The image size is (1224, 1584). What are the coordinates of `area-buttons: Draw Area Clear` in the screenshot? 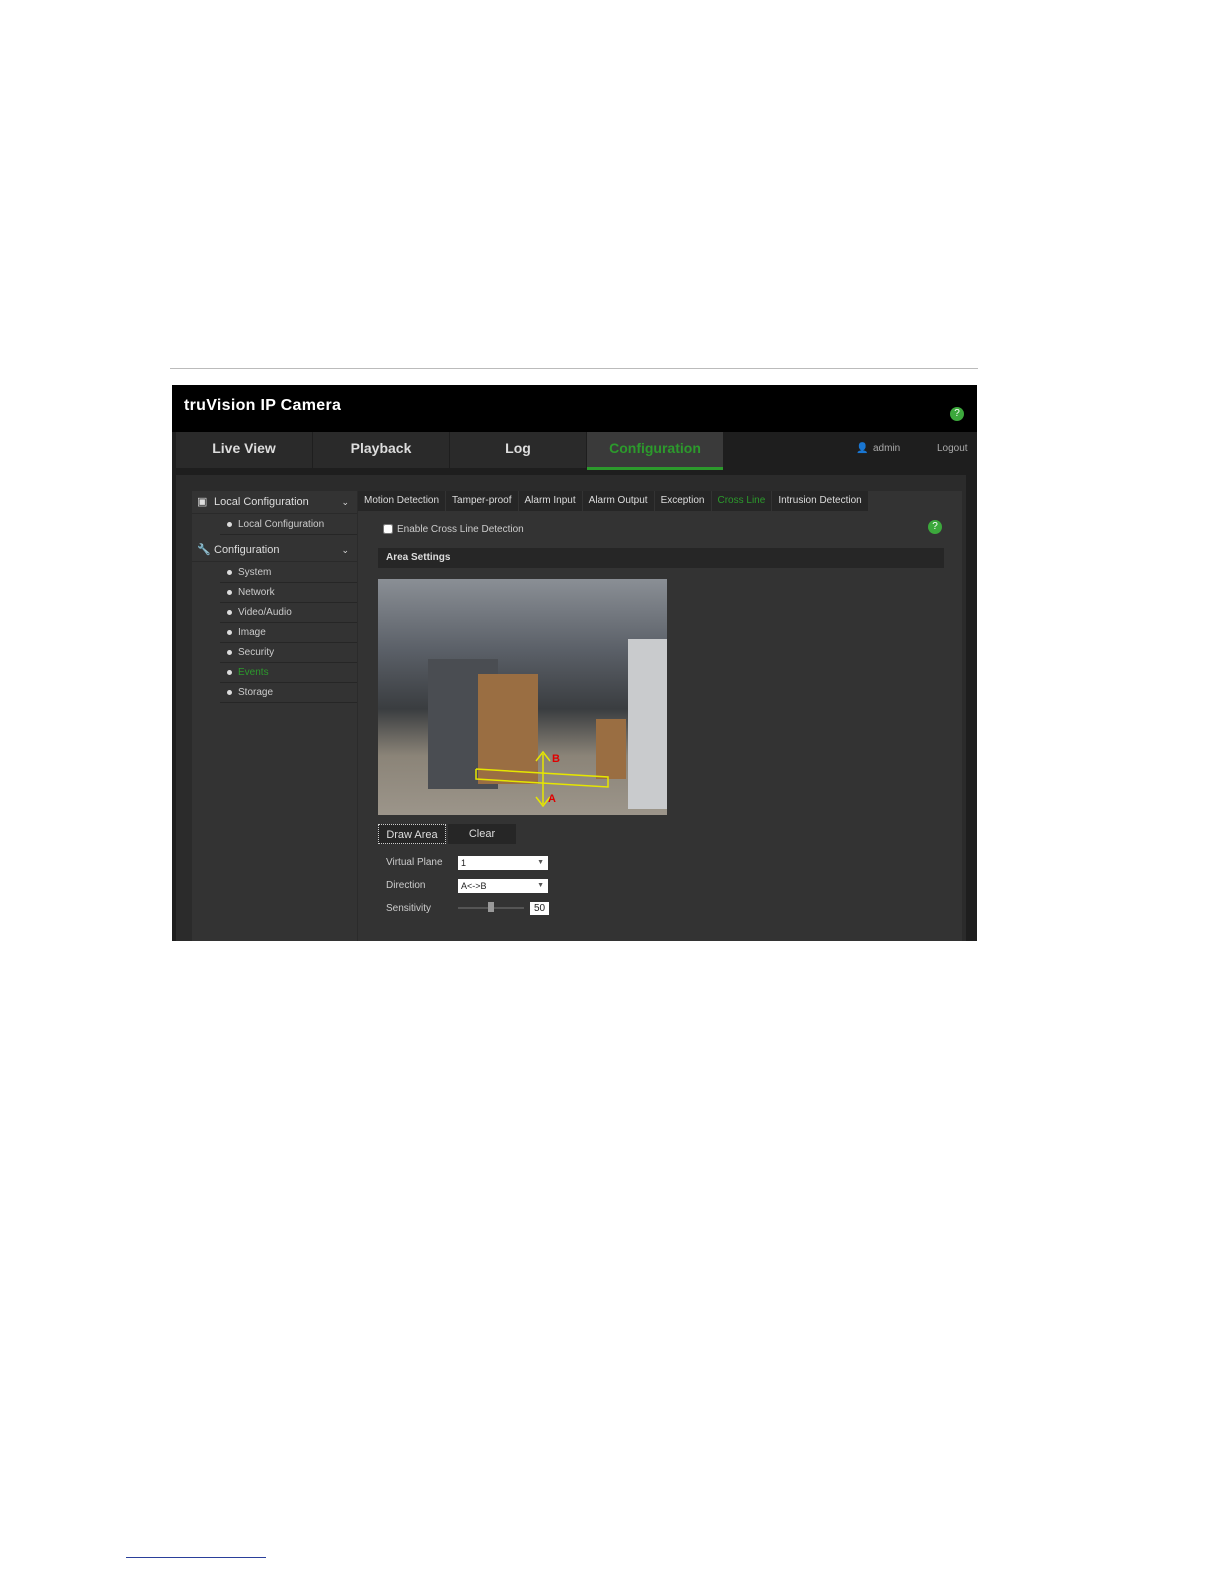 It's located at (448, 834).